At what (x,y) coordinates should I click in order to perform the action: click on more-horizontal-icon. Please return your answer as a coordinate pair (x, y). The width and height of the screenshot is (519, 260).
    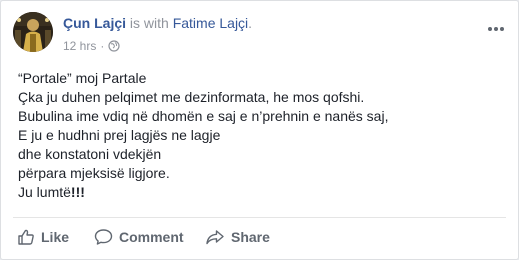
    Looking at the image, I should click on (496, 25).